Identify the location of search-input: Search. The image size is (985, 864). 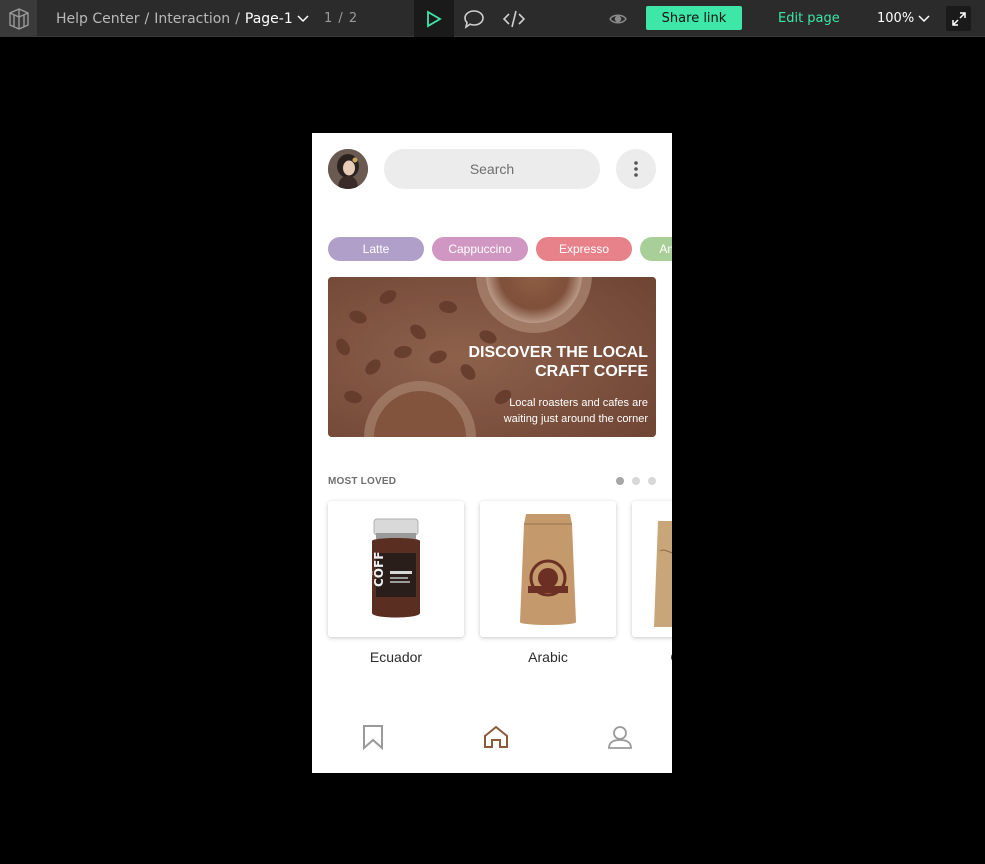
(492, 169).